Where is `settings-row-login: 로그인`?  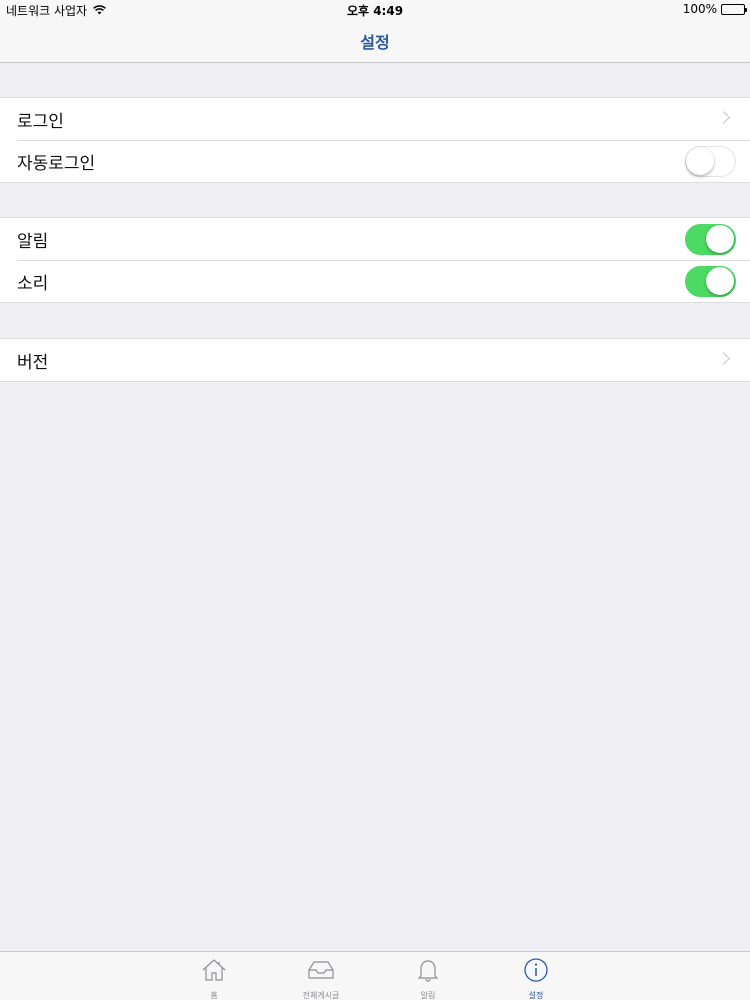
settings-row-login: 로그인 is located at coordinates (375, 119).